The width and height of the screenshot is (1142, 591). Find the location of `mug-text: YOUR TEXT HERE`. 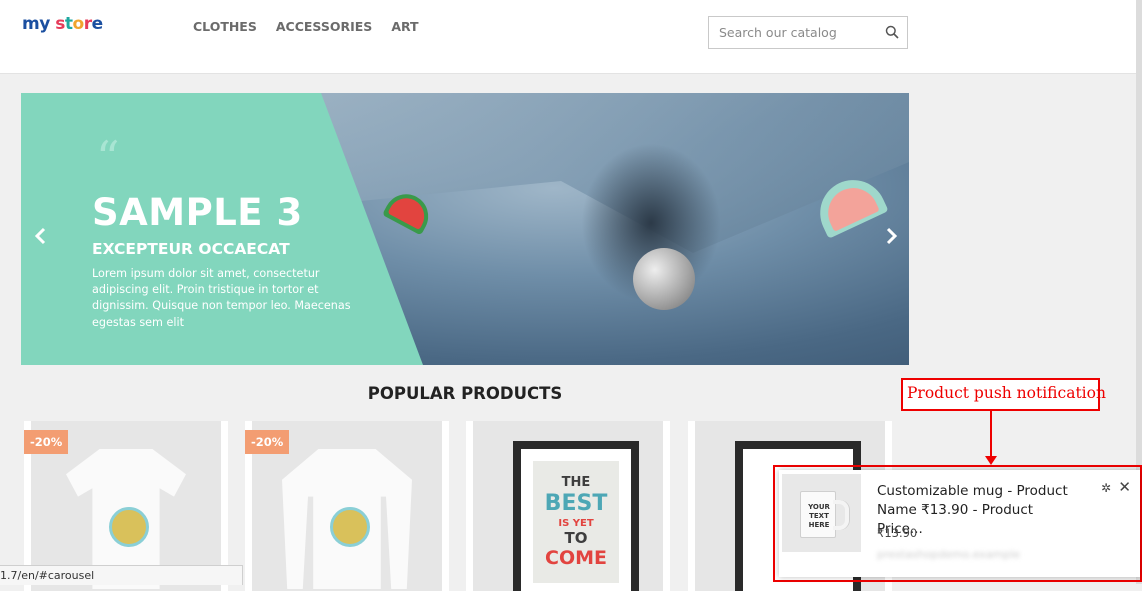

mug-text: YOUR TEXT HERE is located at coordinates (819, 516).